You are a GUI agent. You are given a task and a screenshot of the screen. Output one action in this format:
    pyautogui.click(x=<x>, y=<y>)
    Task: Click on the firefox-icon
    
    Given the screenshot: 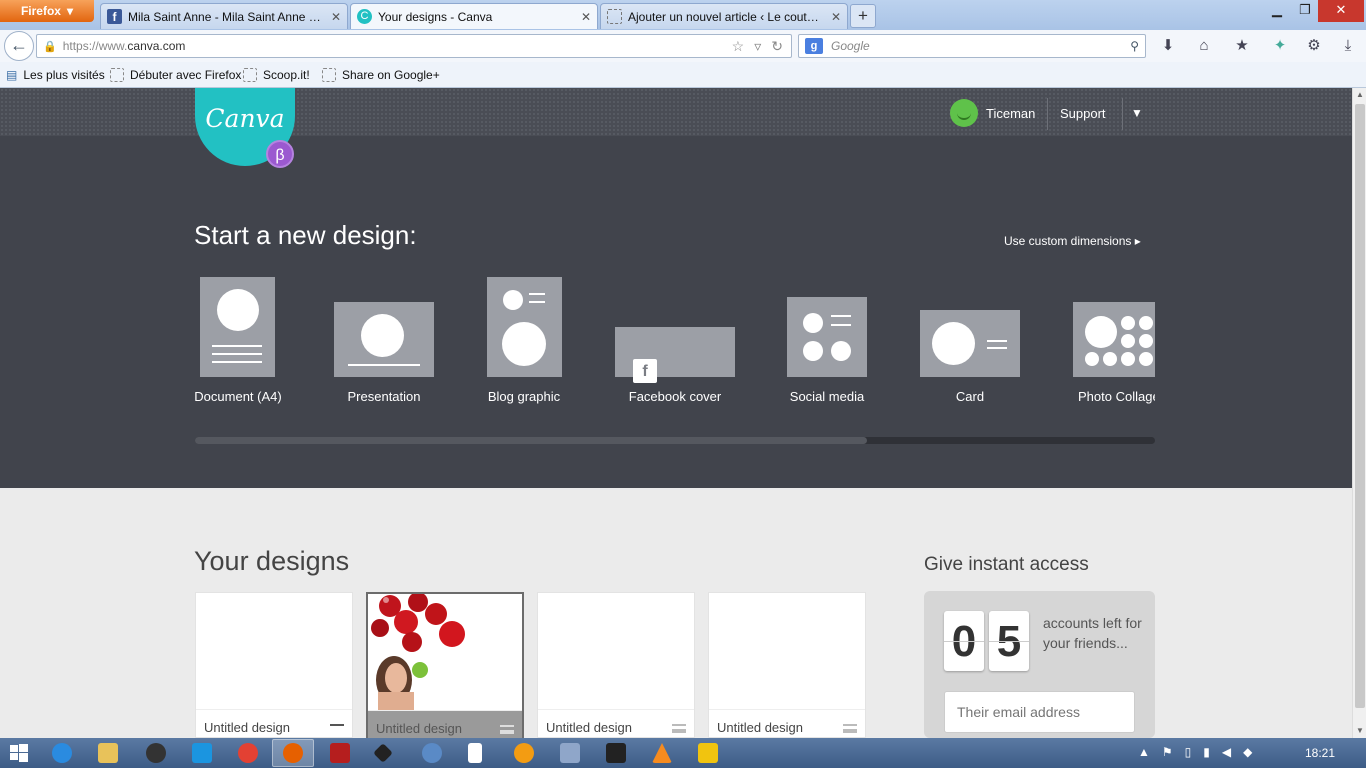 What is the action you would take?
    pyautogui.click(x=293, y=753)
    